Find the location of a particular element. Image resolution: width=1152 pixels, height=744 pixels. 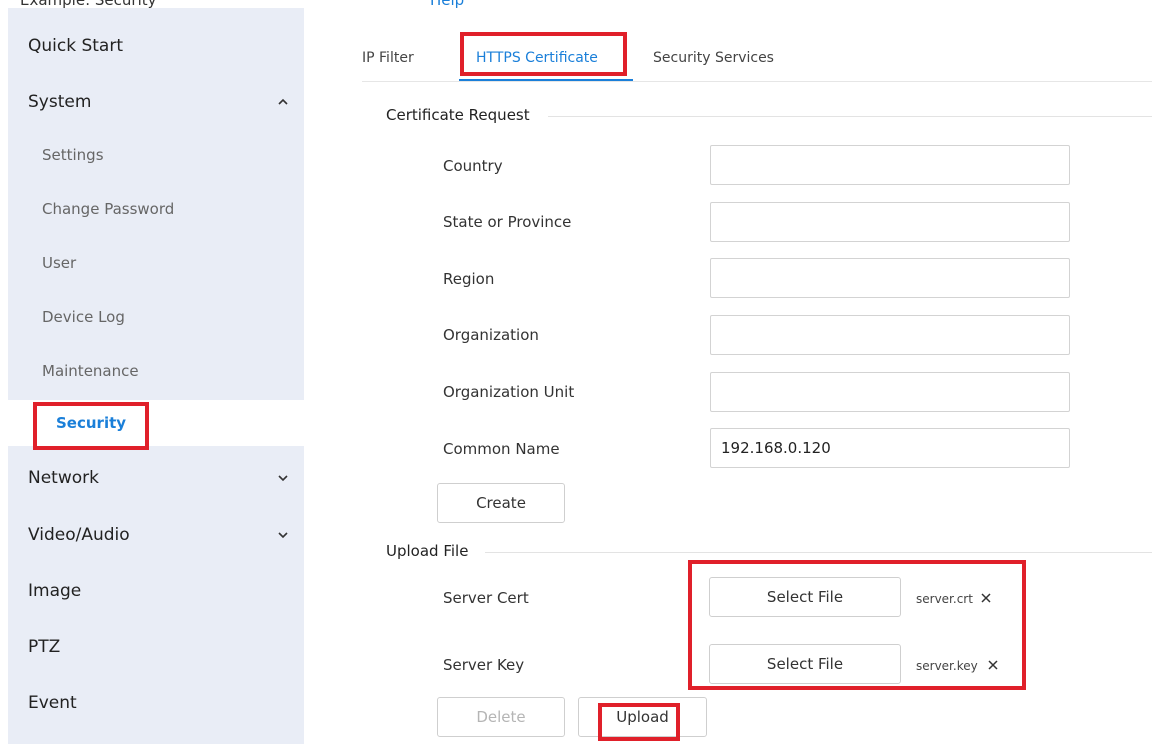

state-province-input is located at coordinates (890, 222).